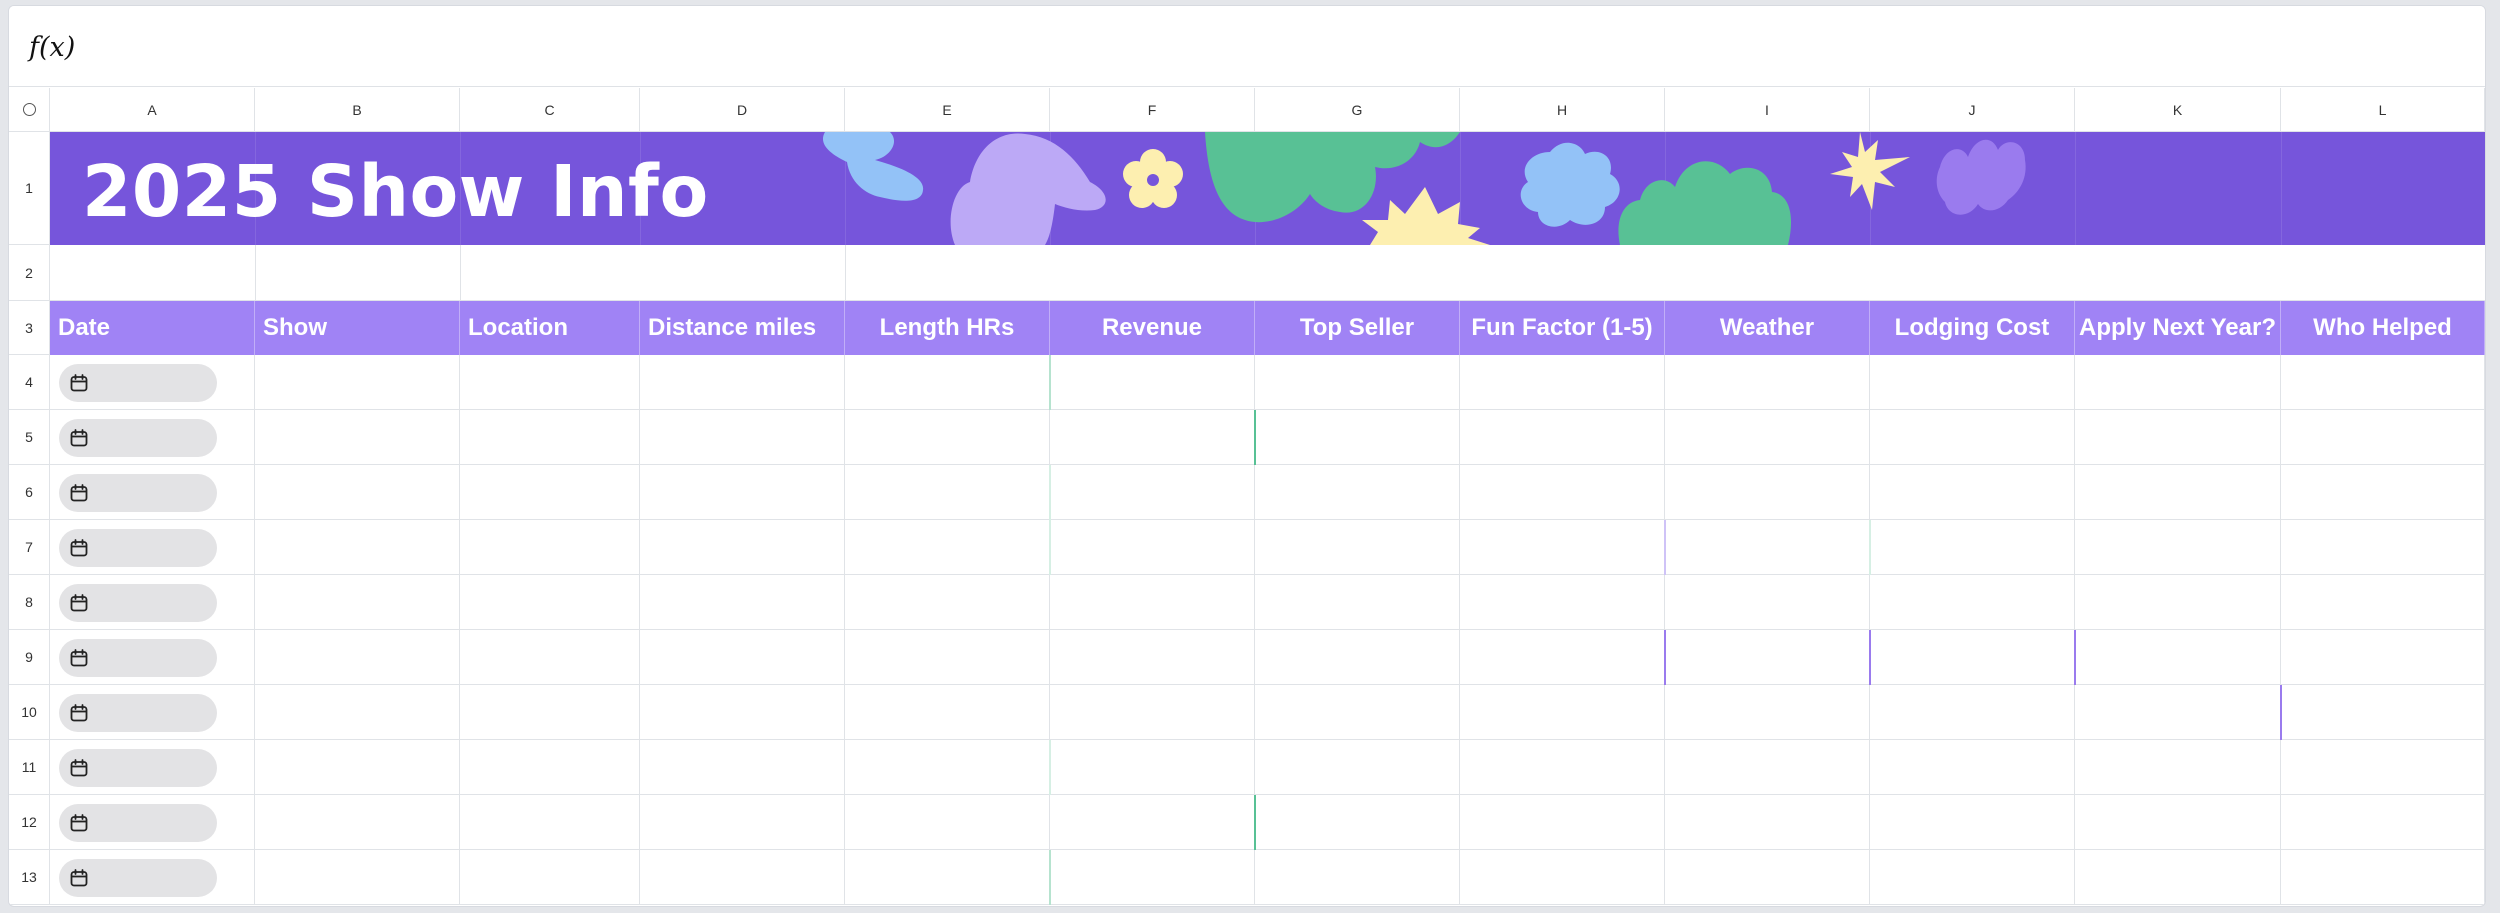  I want to click on cell-c8, so click(550, 602).